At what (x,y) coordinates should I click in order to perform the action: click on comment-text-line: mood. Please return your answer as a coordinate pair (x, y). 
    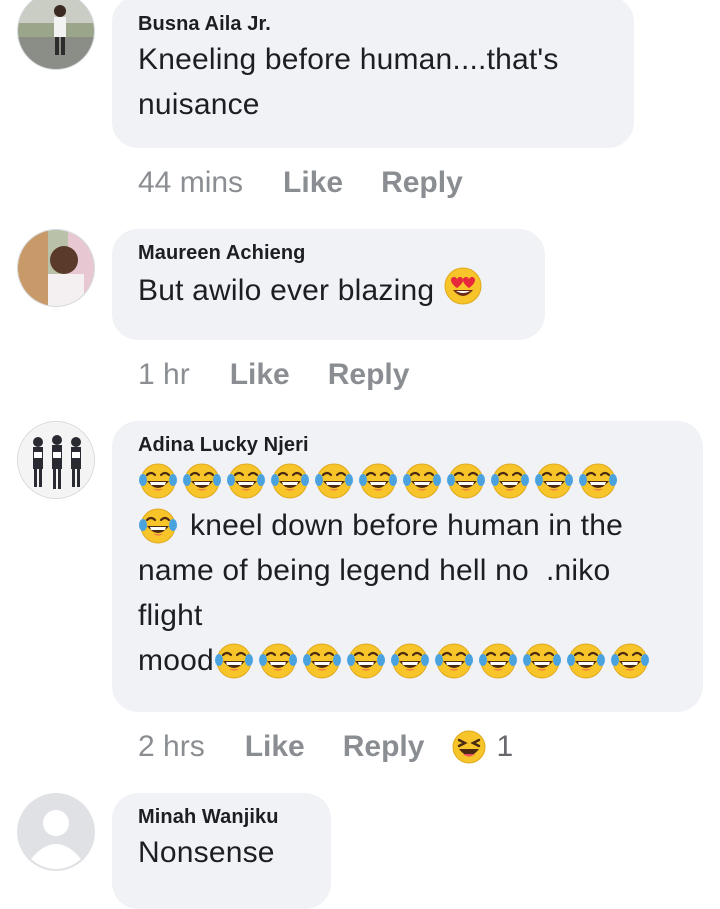
    Looking at the image, I should click on (408, 660).